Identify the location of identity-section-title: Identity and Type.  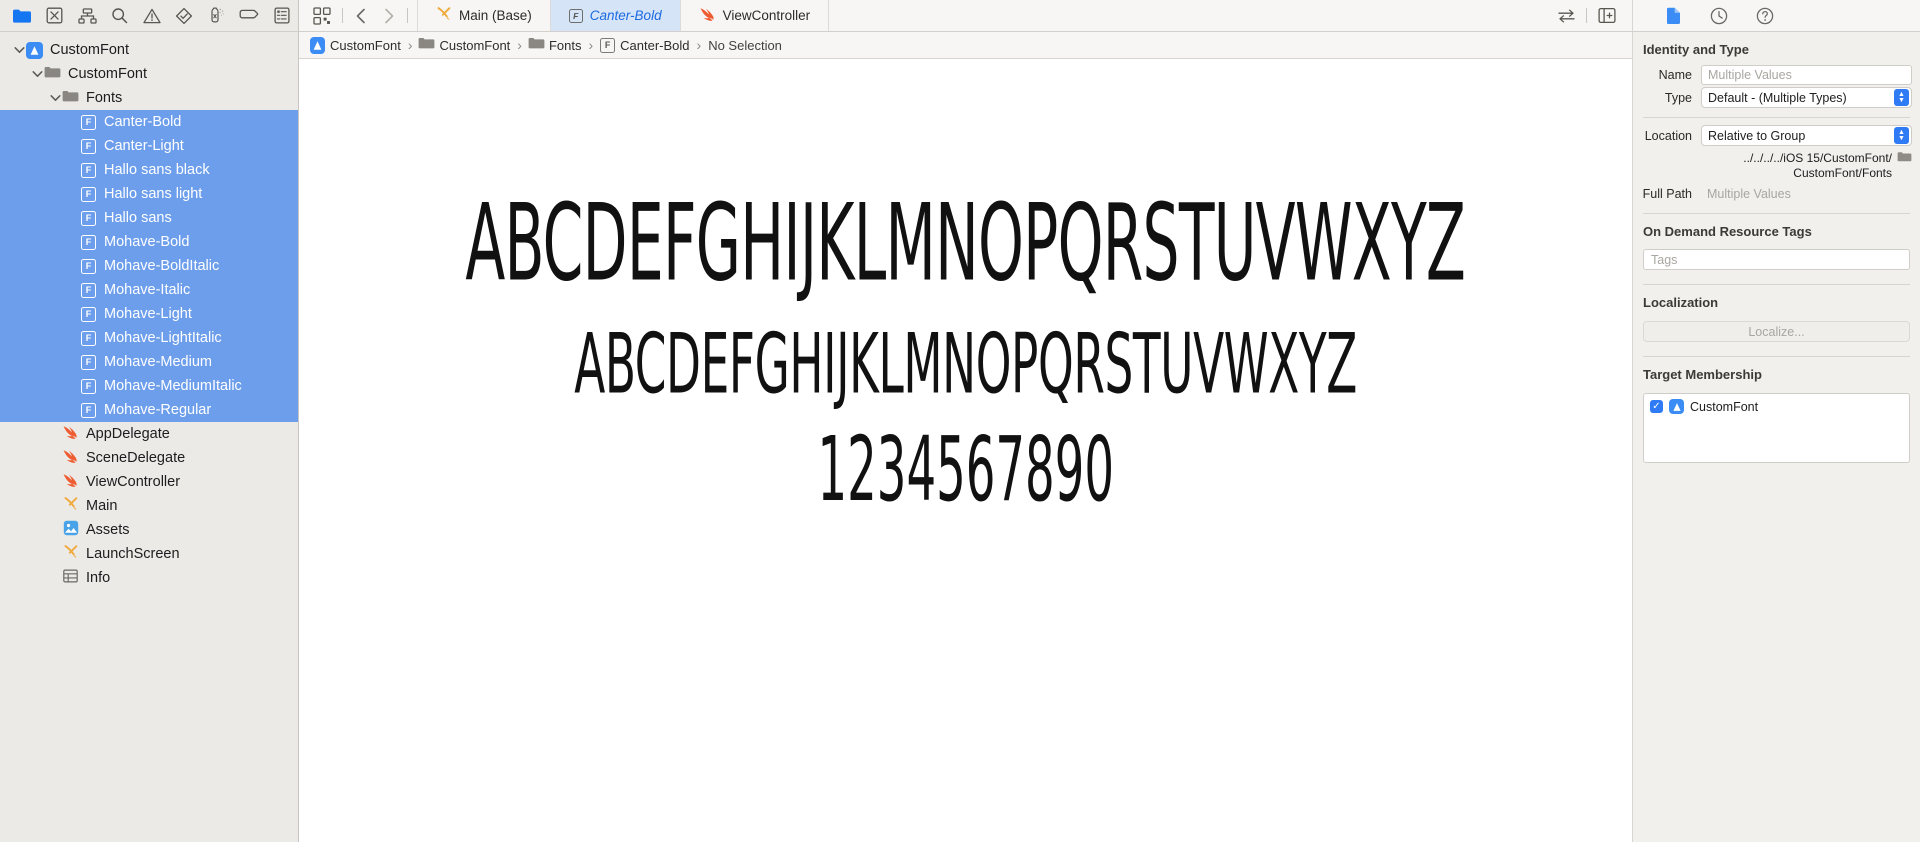
(1696, 49).